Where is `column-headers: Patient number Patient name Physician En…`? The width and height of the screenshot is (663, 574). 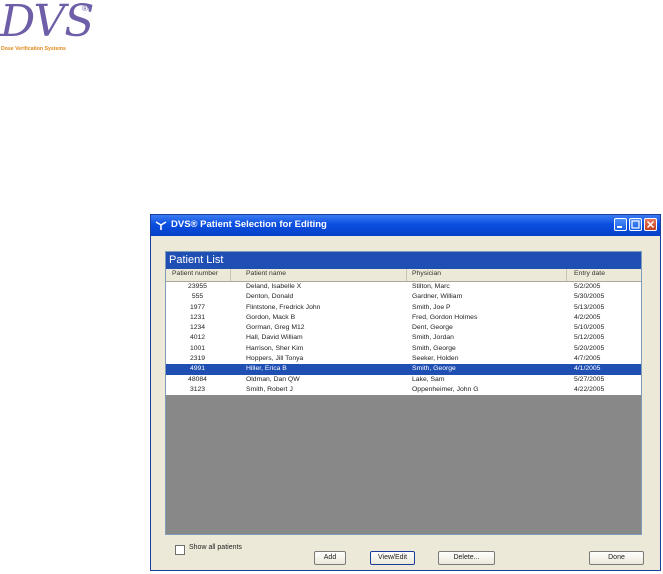 column-headers: Patient number Patient name Physician En… is located at coordinates (403, 275).